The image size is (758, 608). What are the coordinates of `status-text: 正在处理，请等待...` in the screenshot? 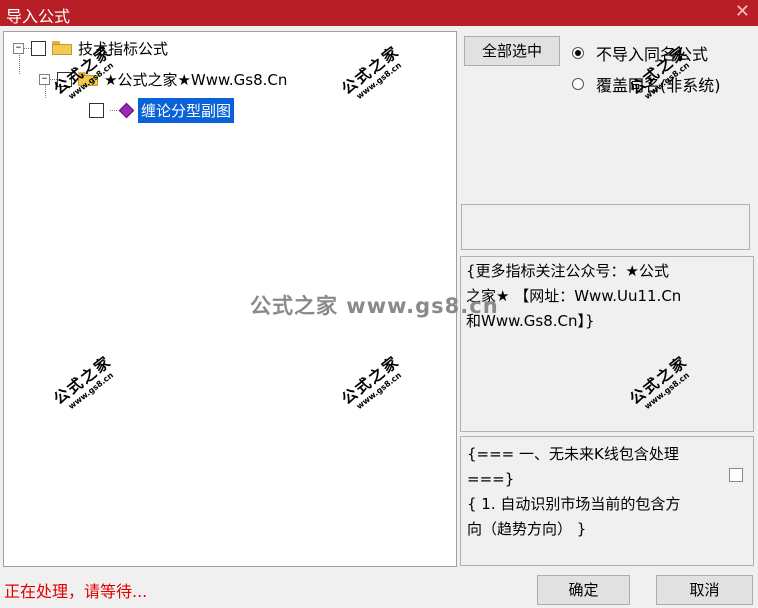 It's located at (76, 591).